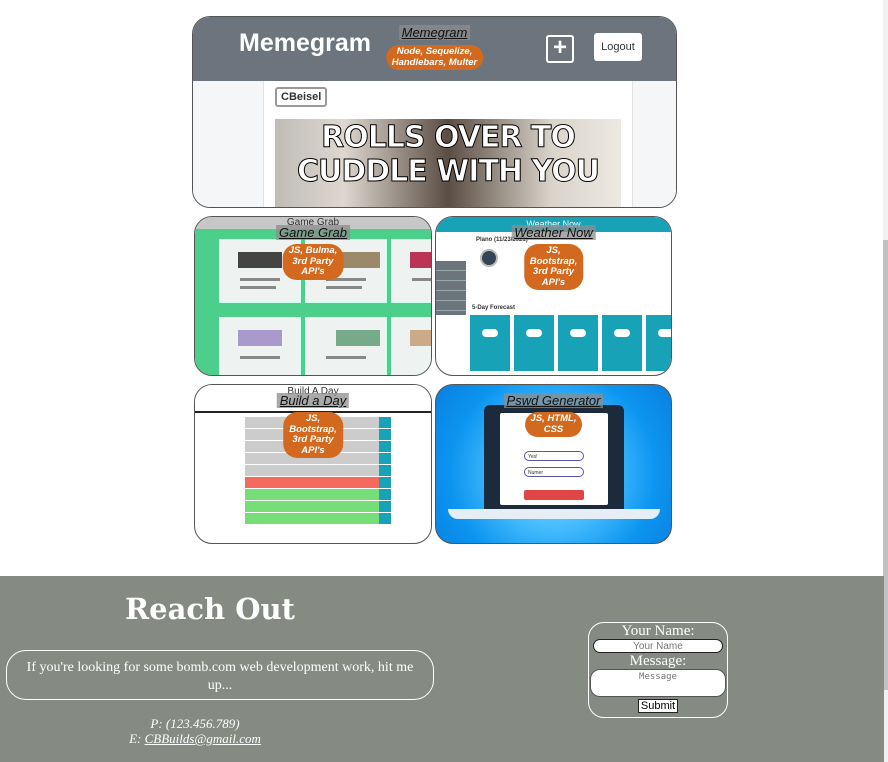 This screenshot has width=888, height=762. I want to click on tech-line: Node, Sequelize,, so click(434, 51).